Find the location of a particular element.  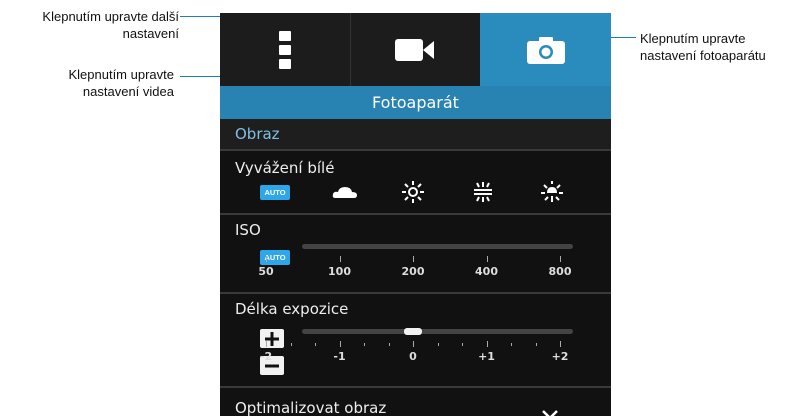

scale-tick-label: 800 is located at coordinates (560, 271).